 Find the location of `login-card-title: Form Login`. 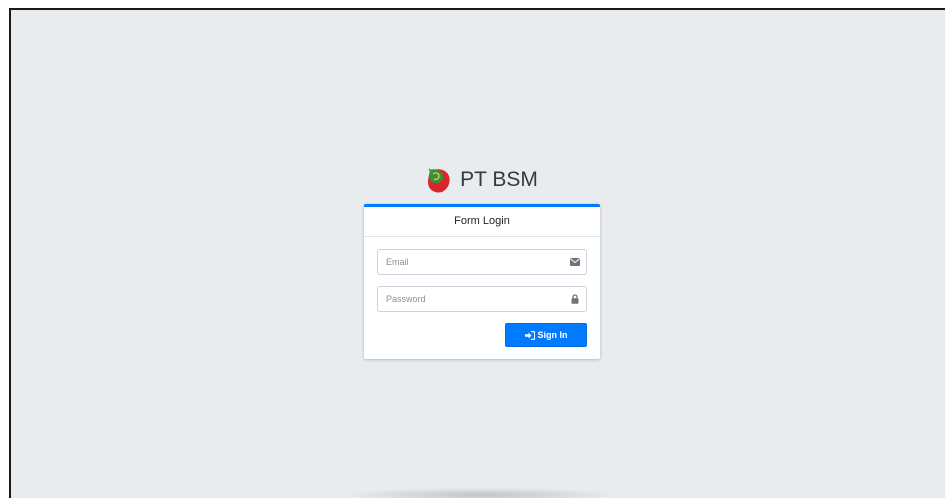

login-card-title: Form Login is located at coordinates (482, 222).